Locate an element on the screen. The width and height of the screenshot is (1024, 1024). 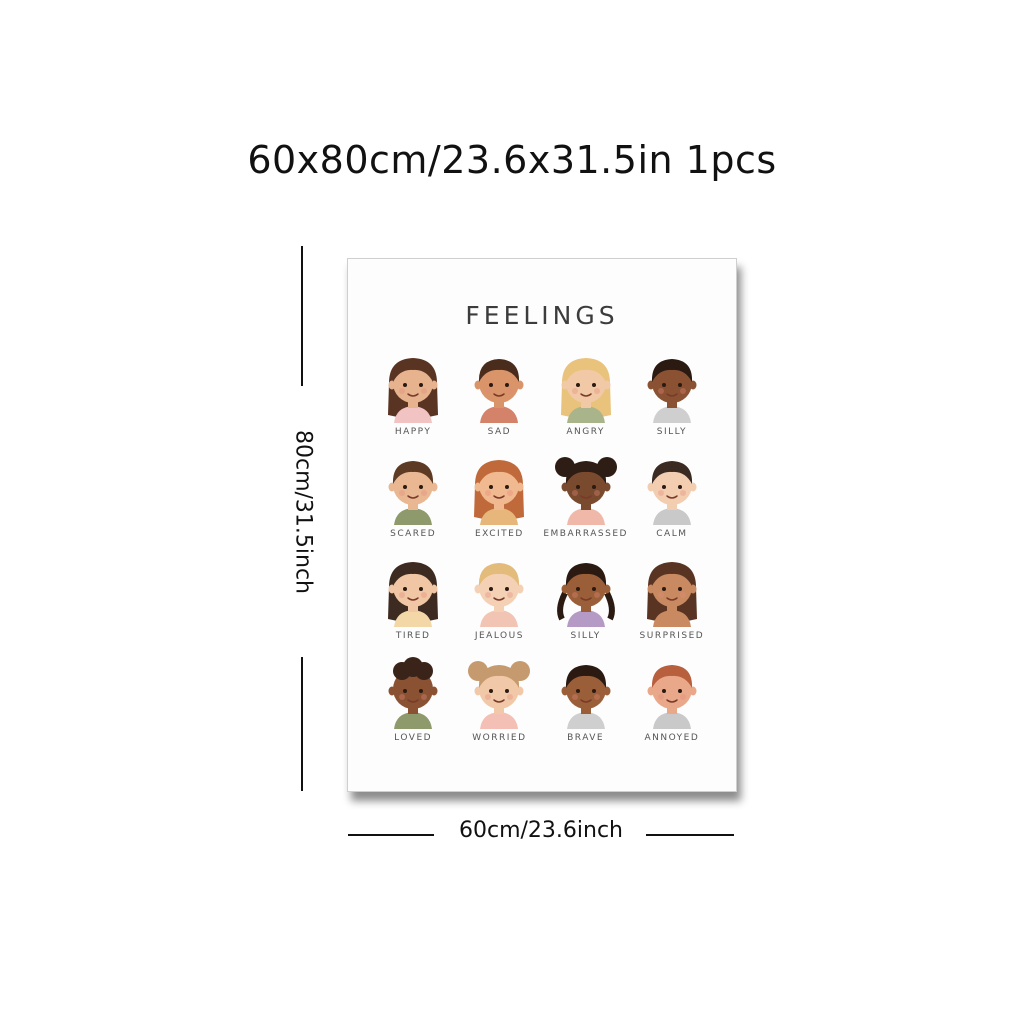
feeling-label: WORRIED is located at coordinates (499, 738).